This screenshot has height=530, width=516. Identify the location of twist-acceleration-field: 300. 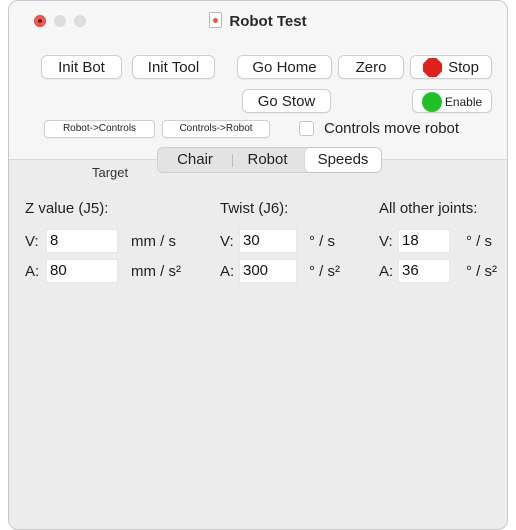
(268, 271).